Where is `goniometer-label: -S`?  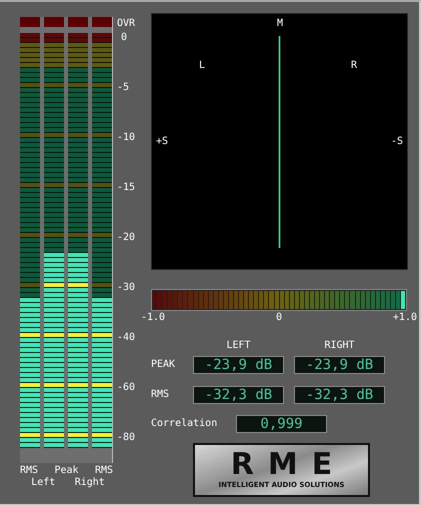
goniometer-label: -S is located at coordinates (397, 142).